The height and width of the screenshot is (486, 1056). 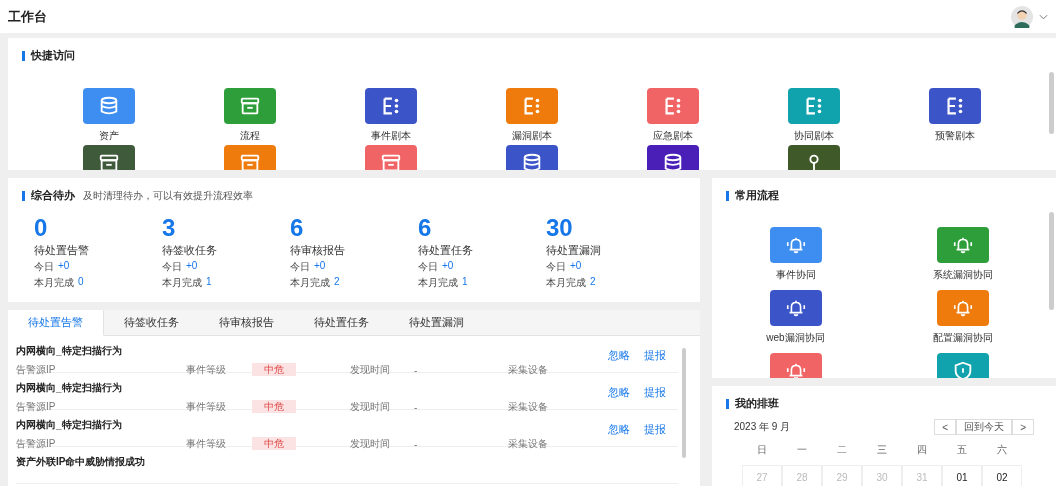 What do you see at coordinates (108, 136) in the screenshot?
I see `shortcut-label: 资产` at bounding box center [108, 136].